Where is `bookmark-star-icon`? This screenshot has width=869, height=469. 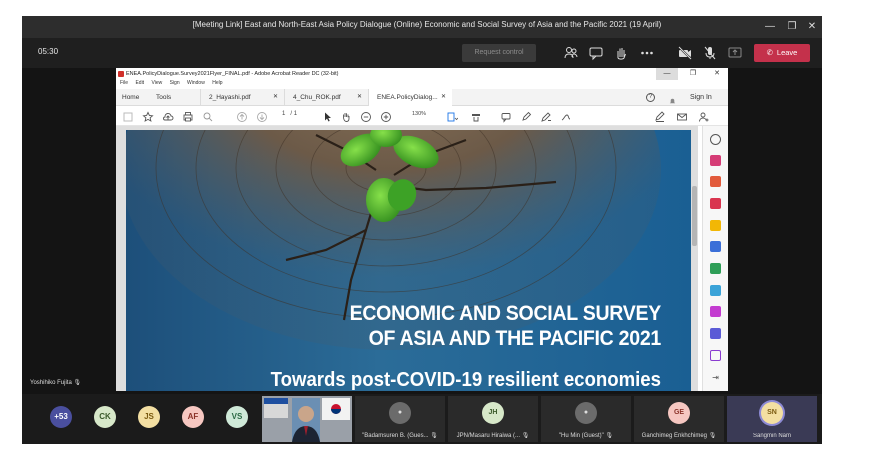 bookmark-star-icon is located at coordinates (148, 116).